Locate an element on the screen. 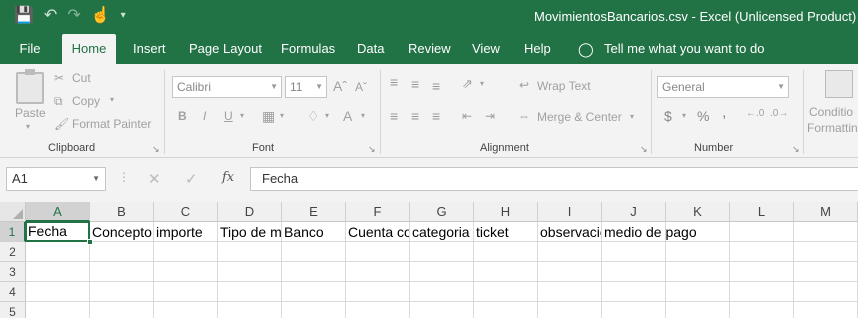 This screenshot has height=318, width=858. lightbulb-icon: ◯ is located at coordinates (586, 49).